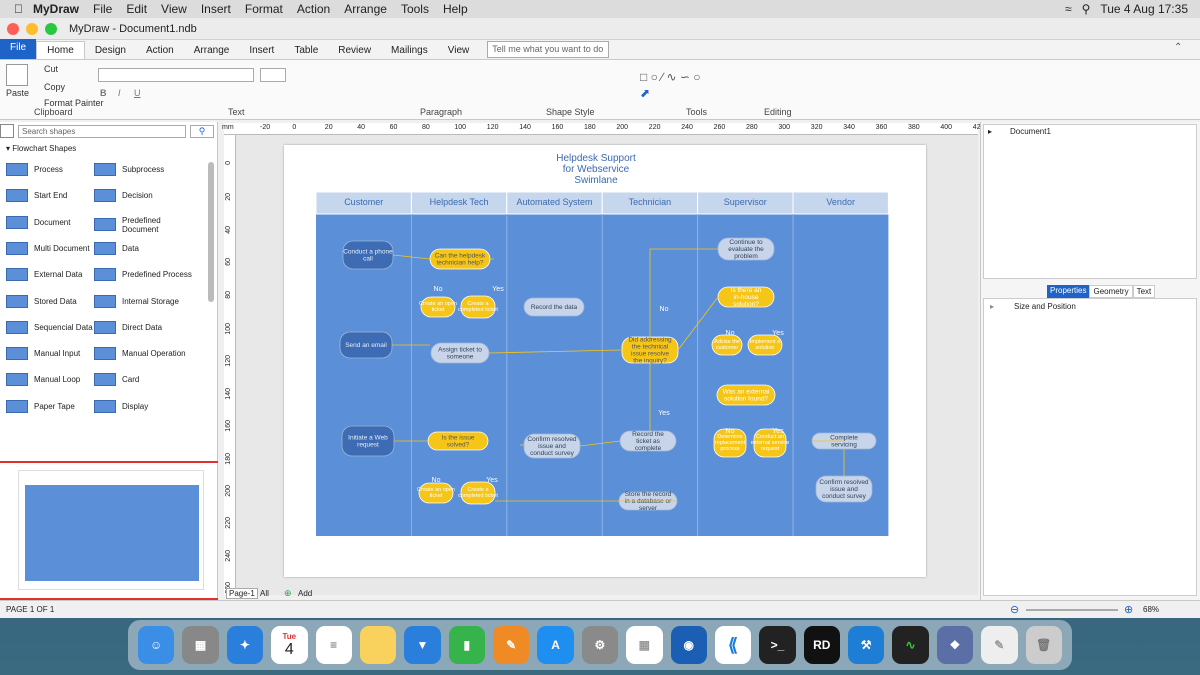 The height and width of the screenshot is (675, 1200). I want to click on launchpad-icon: ▦, so click(200, 645).